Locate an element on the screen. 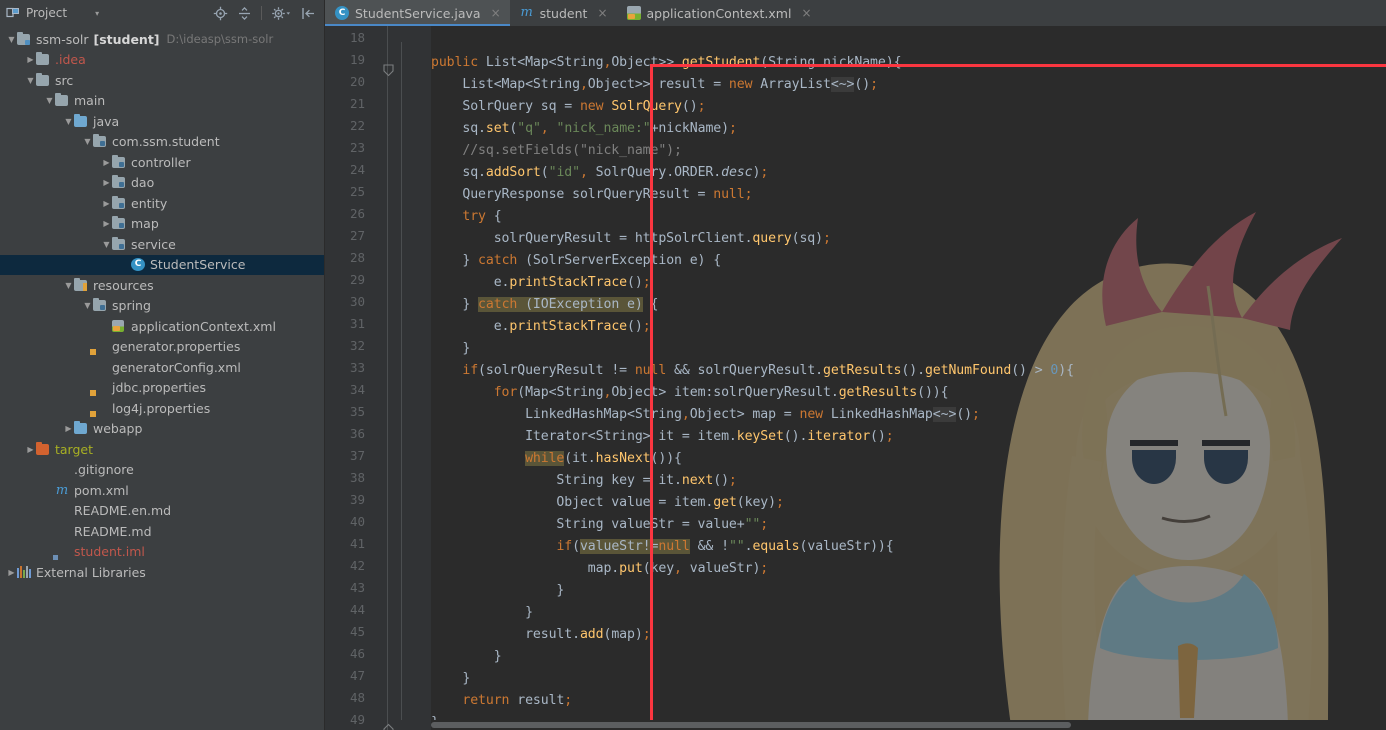 This screenshot has height=730, width=1386. tree-item-label: webapp is located at coordinates (118, 429).